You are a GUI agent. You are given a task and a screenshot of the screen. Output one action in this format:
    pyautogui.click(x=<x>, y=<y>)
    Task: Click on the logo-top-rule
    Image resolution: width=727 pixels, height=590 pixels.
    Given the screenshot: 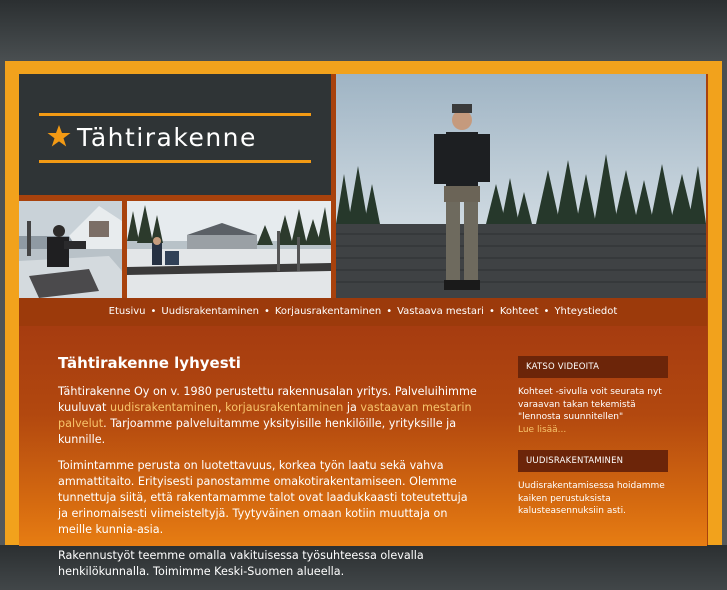 What is the action you would take?
    pyautogui.click(x=175, y=114)
    